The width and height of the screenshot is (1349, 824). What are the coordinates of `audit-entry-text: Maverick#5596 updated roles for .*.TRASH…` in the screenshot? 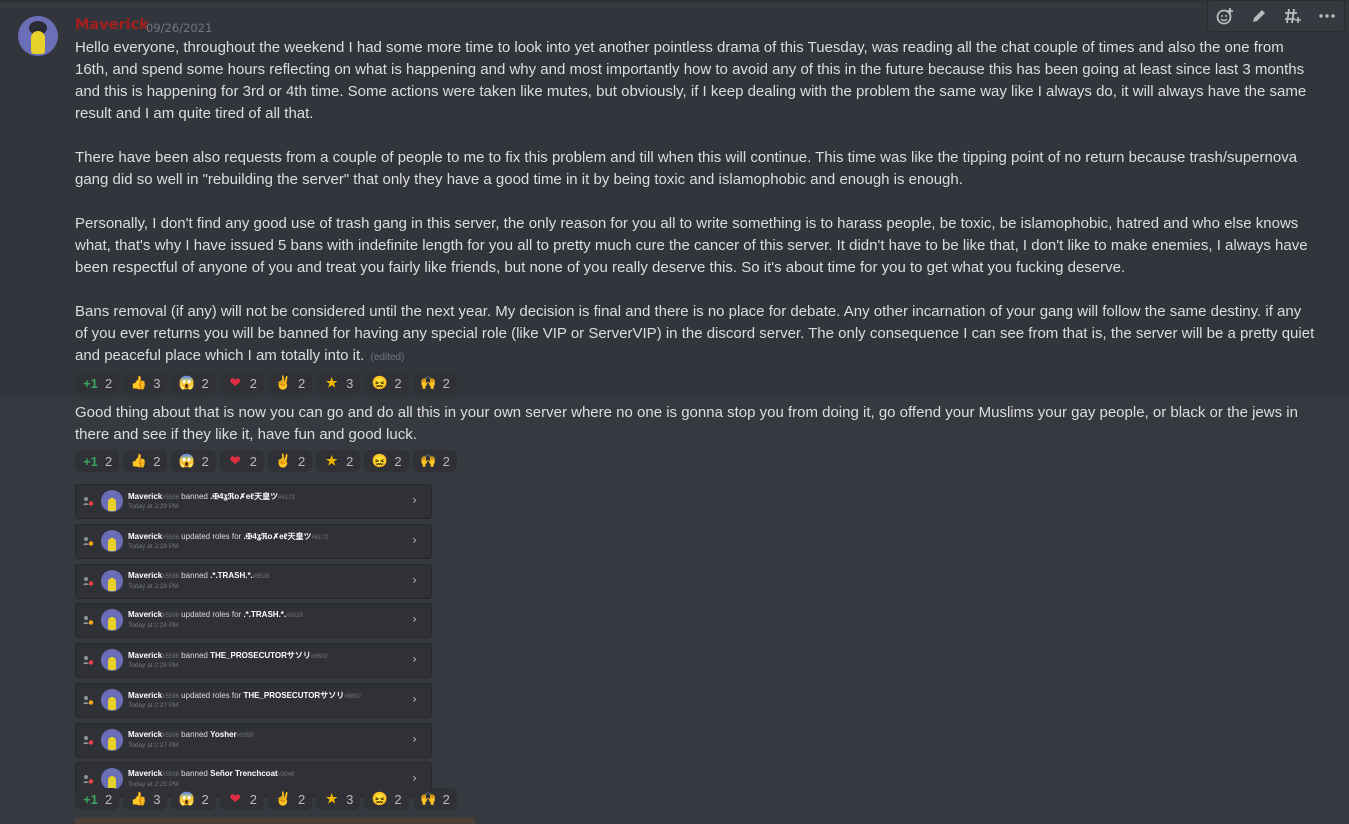 It's located at (215, 614).